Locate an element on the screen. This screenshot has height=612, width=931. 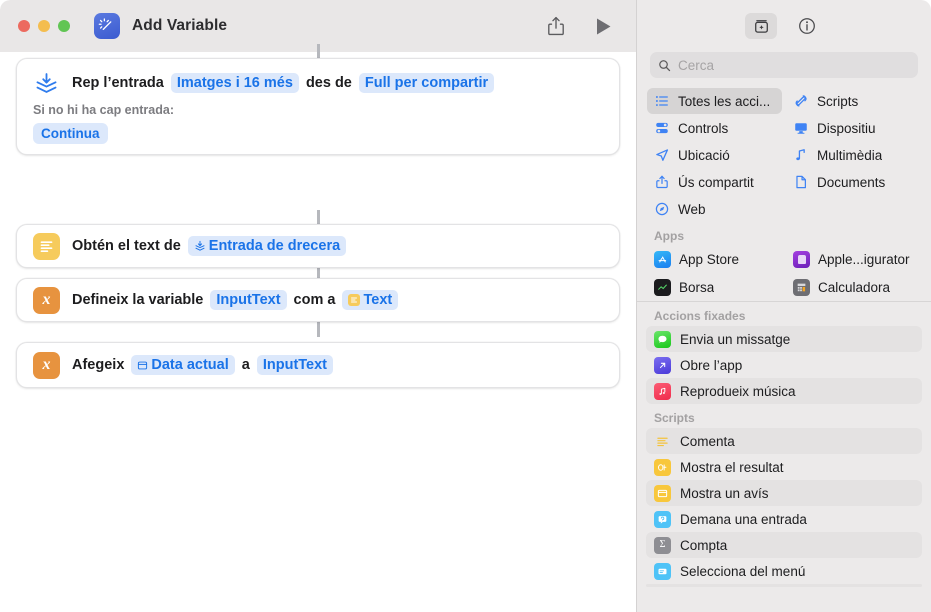
sidebar-toolbar is located at coordinates (784, 26).